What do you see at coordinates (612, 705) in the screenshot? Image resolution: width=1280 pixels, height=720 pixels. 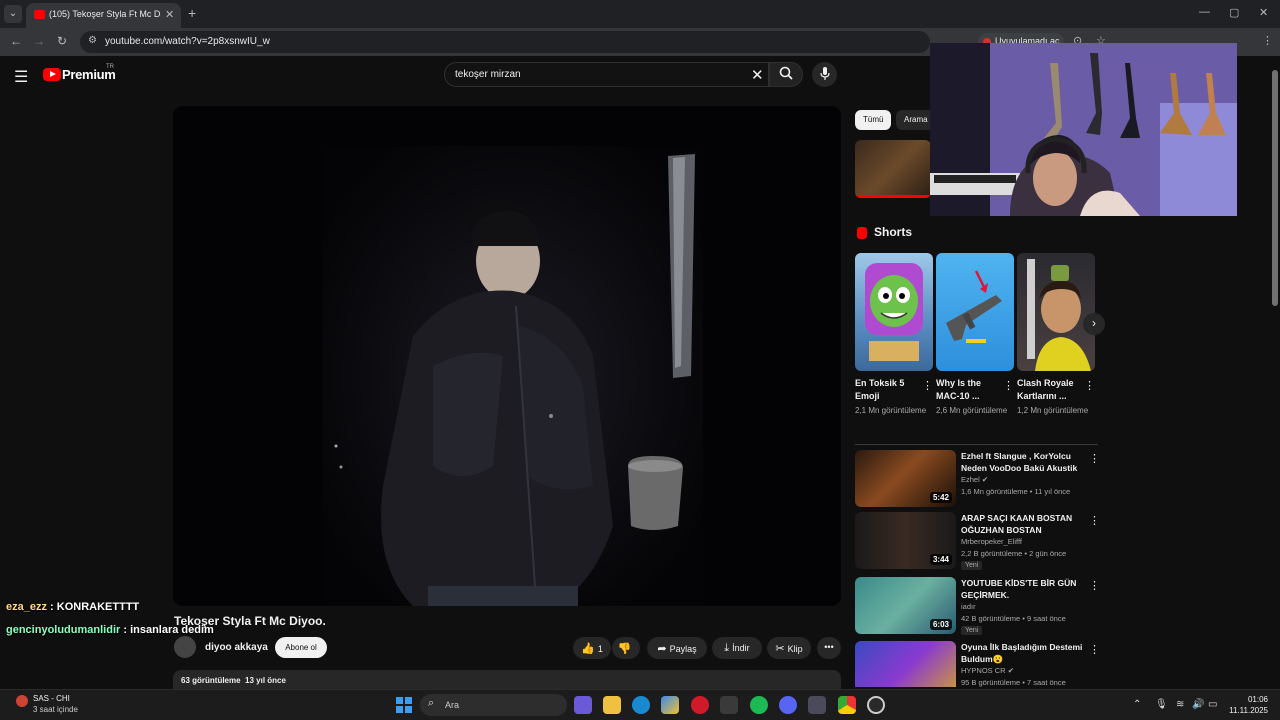 I see `file-explorer-icon` at bounding box center [612, 705].